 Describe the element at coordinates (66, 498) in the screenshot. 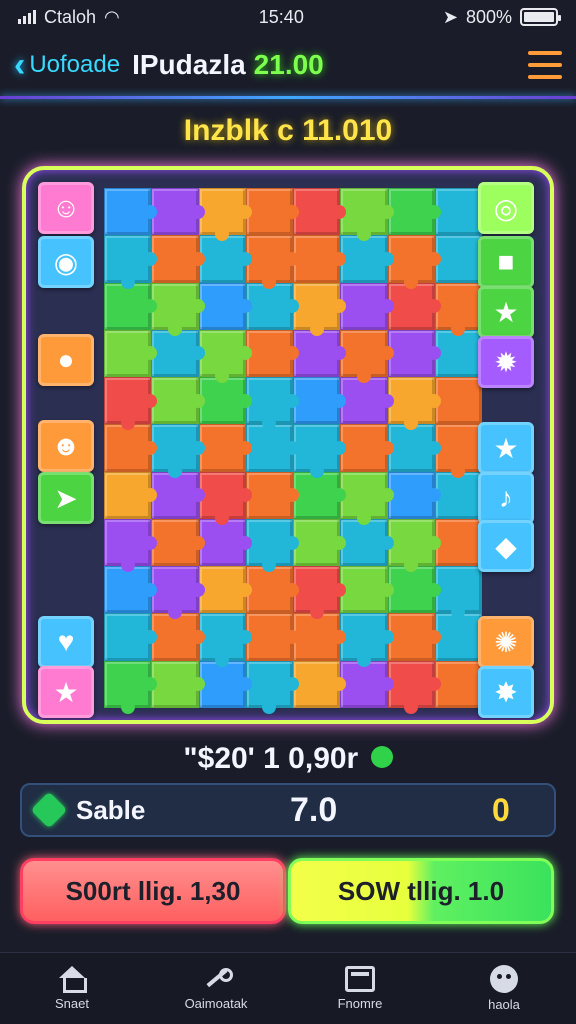

I see `side-tile: ➤` at that location.